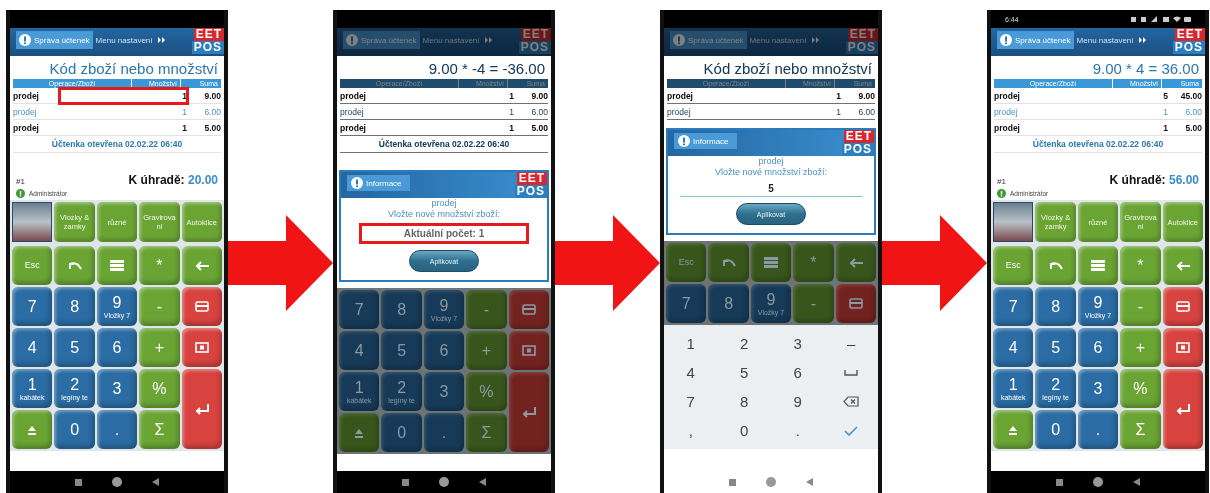  I want to click on keyboard-key: 1, so click(691, 343).